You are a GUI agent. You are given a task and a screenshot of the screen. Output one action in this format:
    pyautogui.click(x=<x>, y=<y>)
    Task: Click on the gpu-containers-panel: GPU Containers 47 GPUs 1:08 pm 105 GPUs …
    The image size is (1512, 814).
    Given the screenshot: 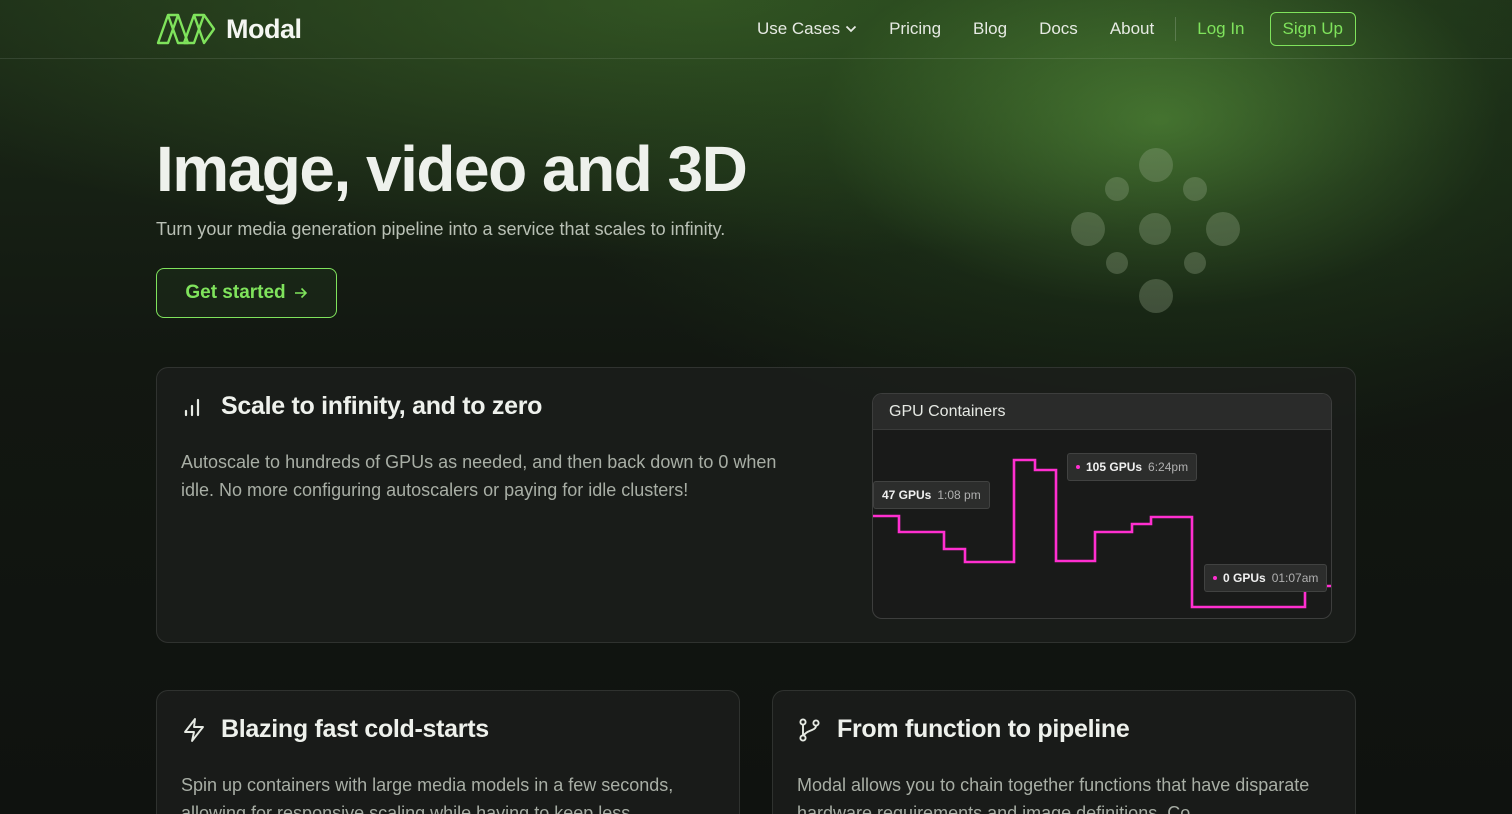 What is the action you would take?
    pyautogui.click(x=1102, y=506)
    